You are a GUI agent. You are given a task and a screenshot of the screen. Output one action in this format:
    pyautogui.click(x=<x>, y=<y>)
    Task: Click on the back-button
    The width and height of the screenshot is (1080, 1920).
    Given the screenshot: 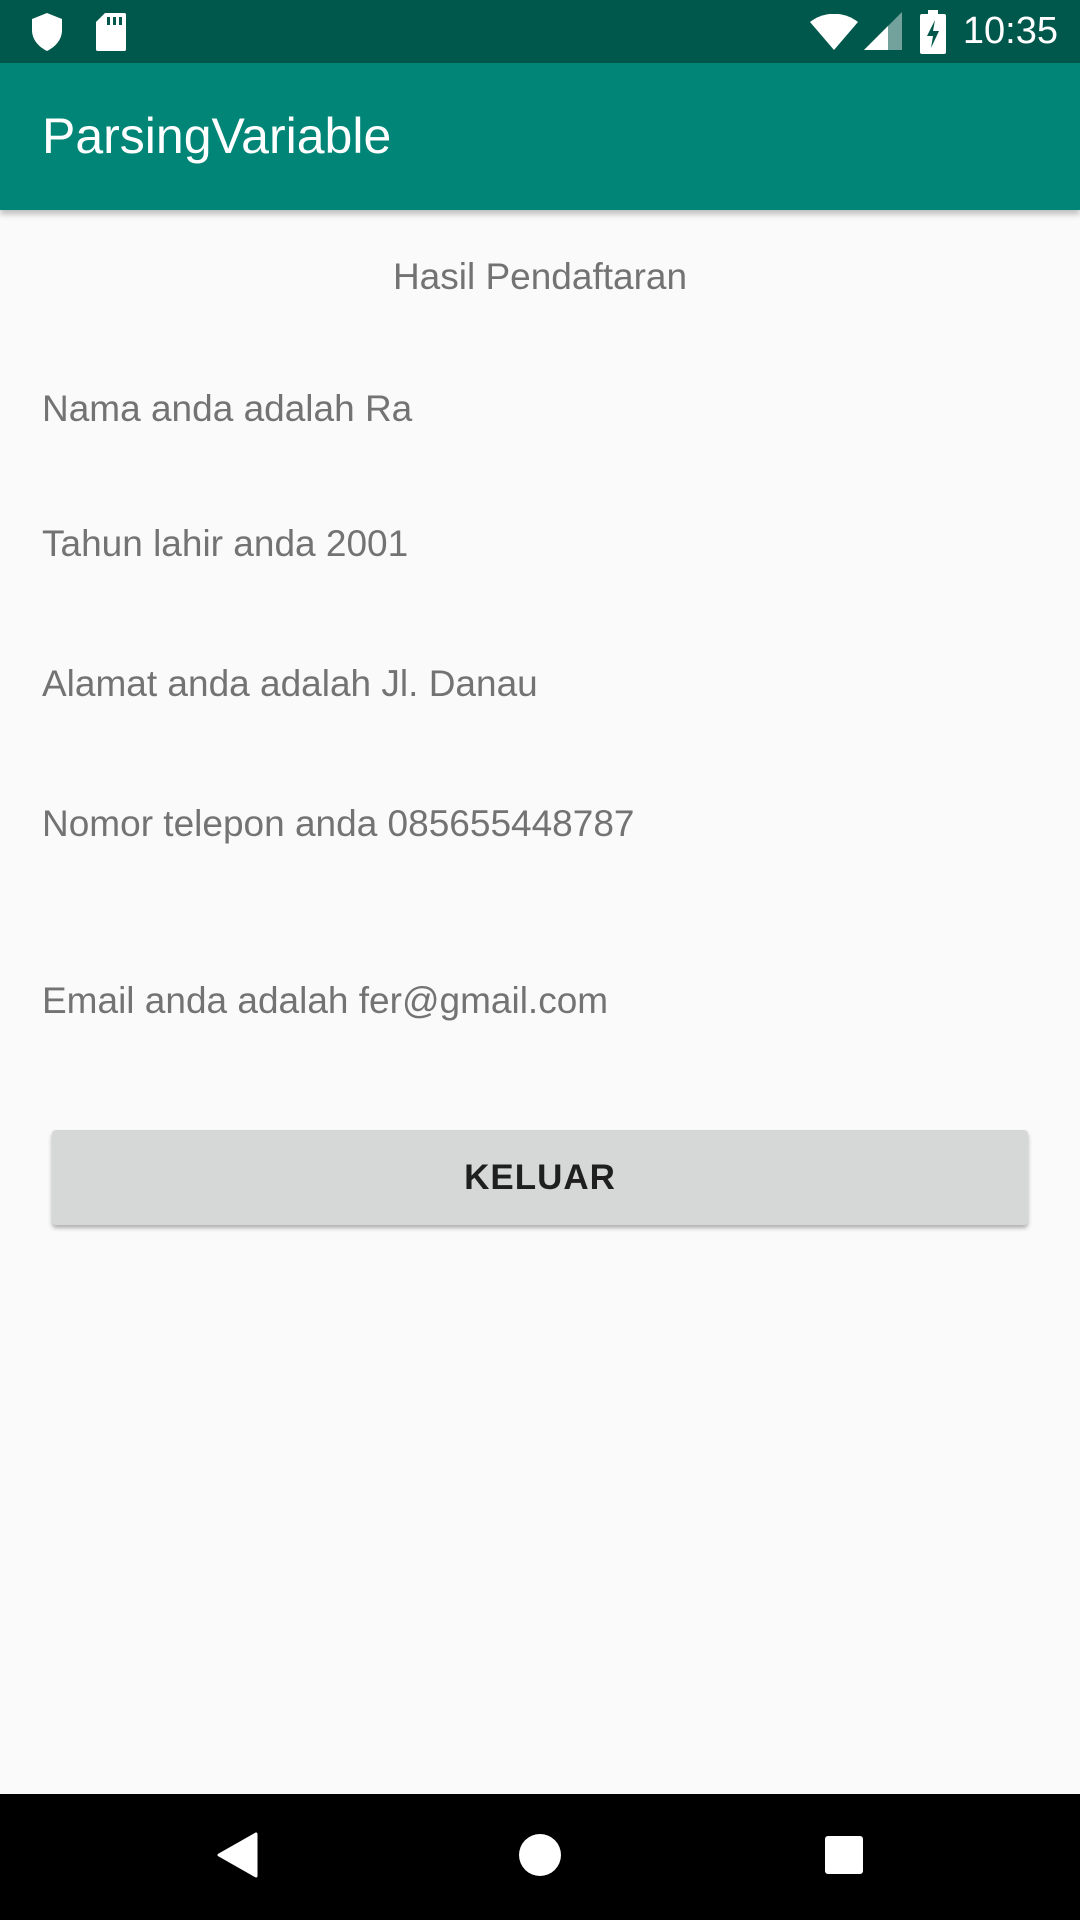 What is the action you would take?
    pyautogui.click(x=237, y=1857)
    